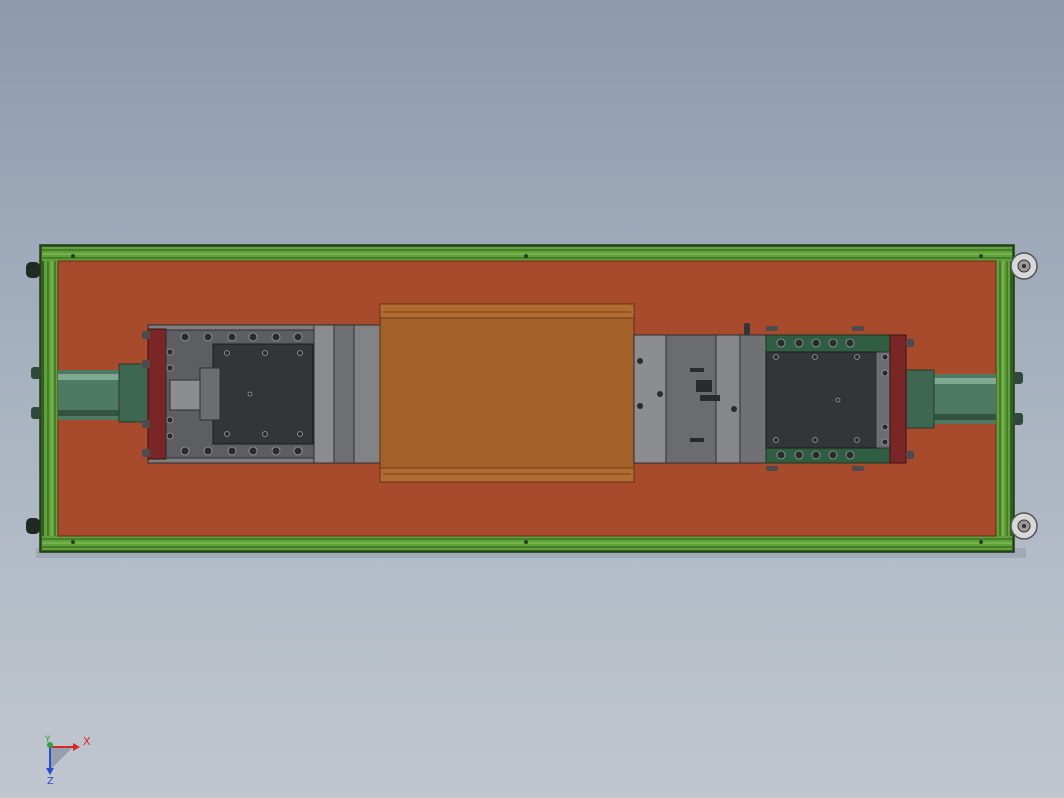  What do you see at coordinates (839, 398) in the screenshot?
I see `right-mold-assembly` at bounding box center [839, 398].